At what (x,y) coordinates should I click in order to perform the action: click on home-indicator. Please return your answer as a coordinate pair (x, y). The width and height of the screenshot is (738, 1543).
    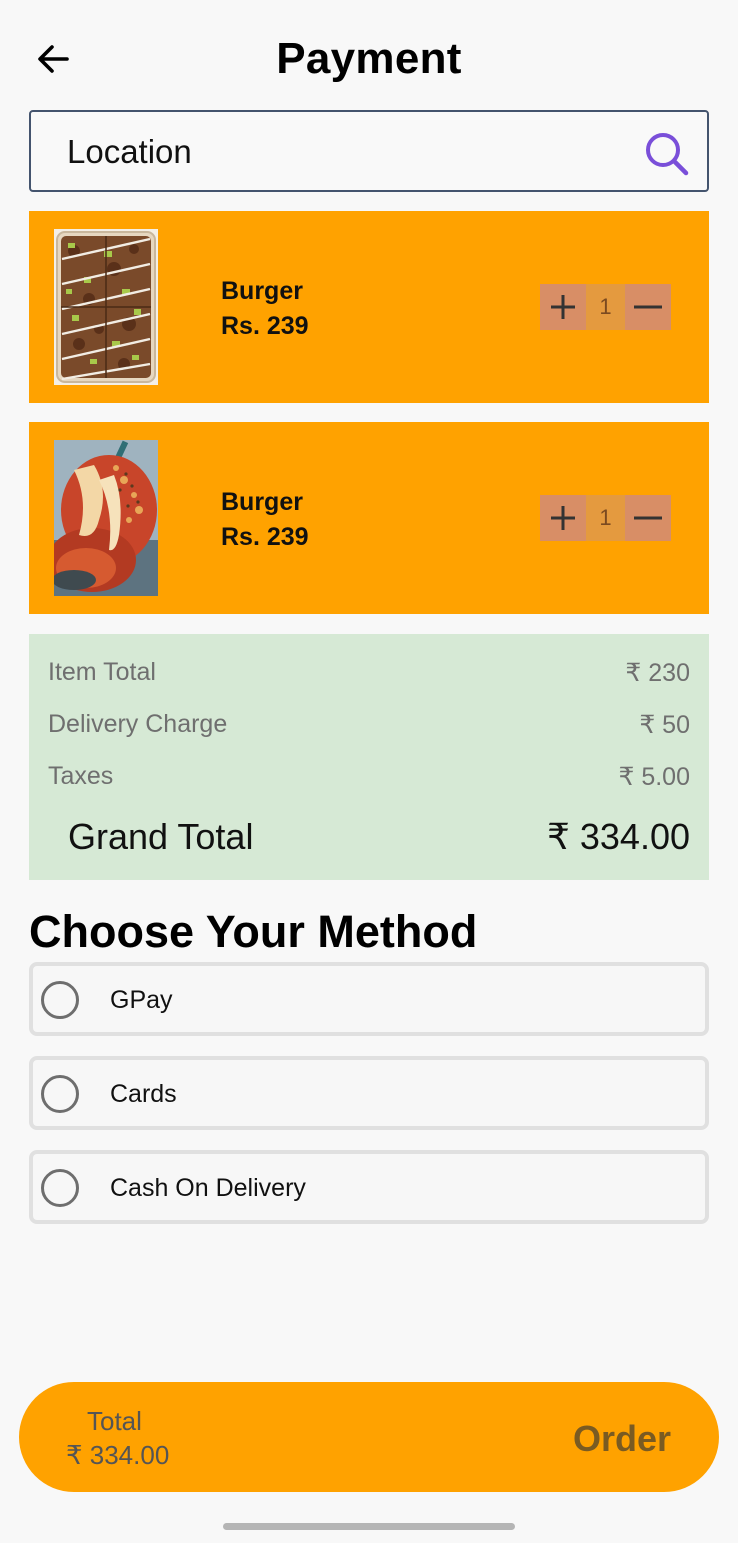
    Looking at the image, I should click on (369, 1526).